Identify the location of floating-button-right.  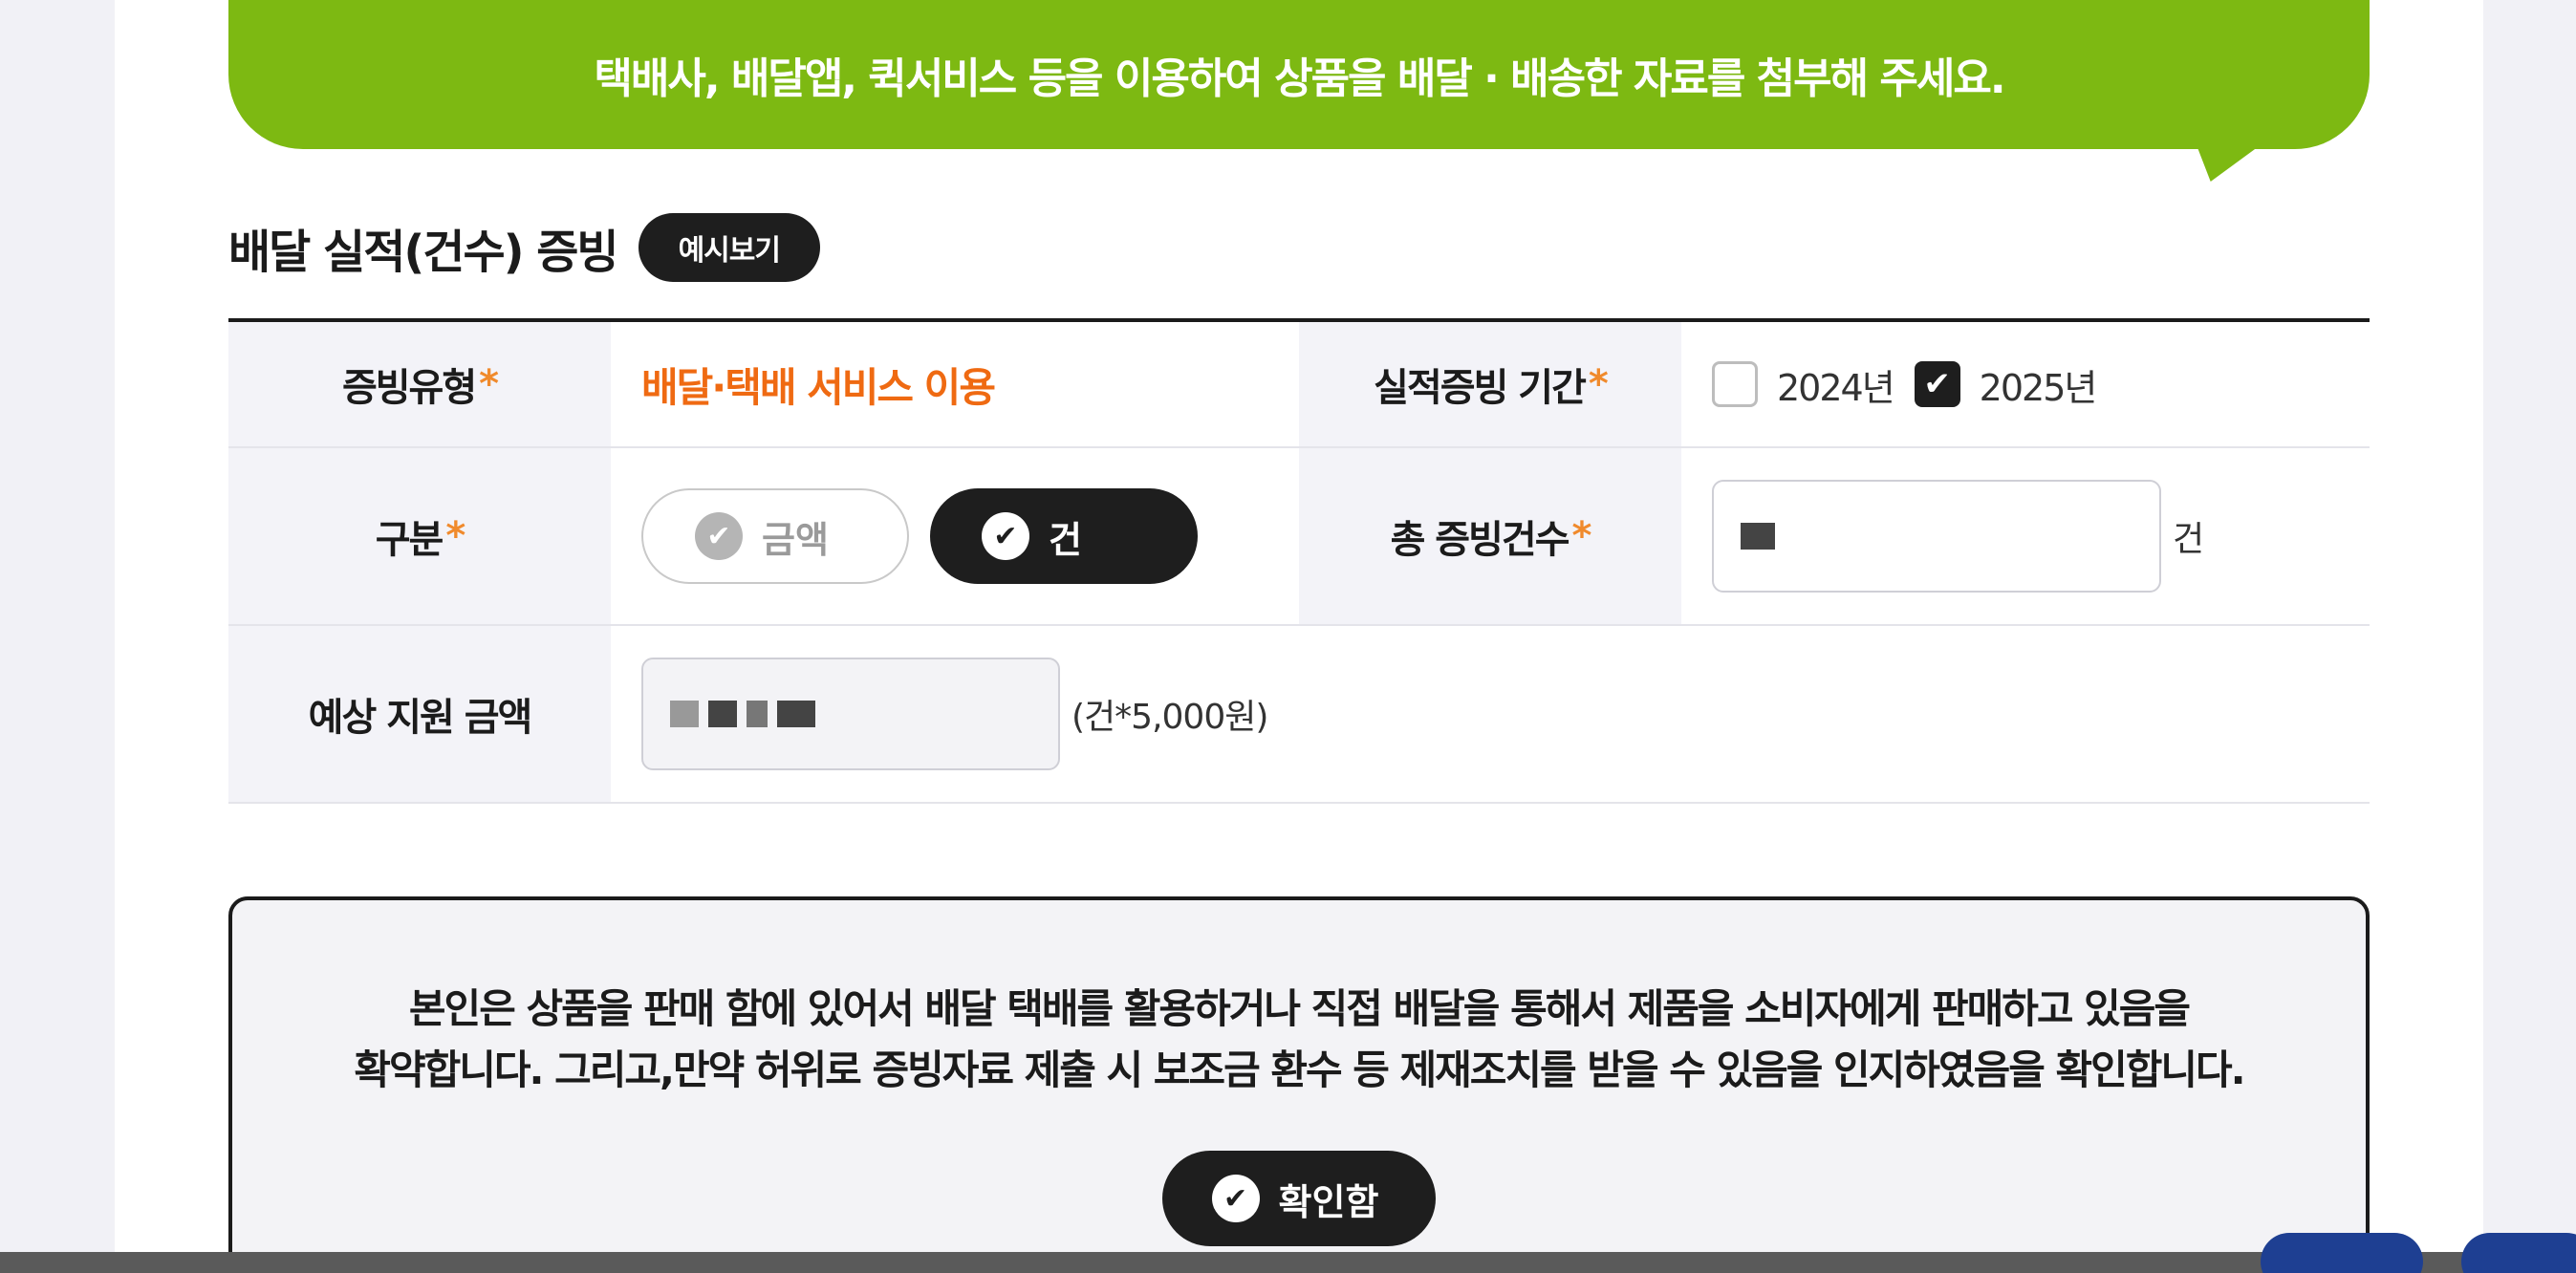
(2518, 1253).